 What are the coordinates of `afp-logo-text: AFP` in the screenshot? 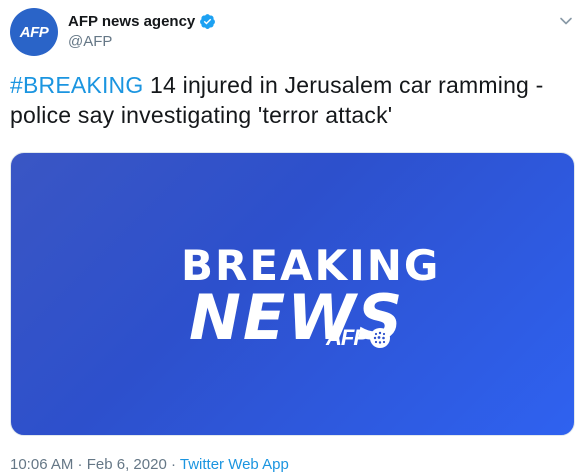 It's located at (347, 337).